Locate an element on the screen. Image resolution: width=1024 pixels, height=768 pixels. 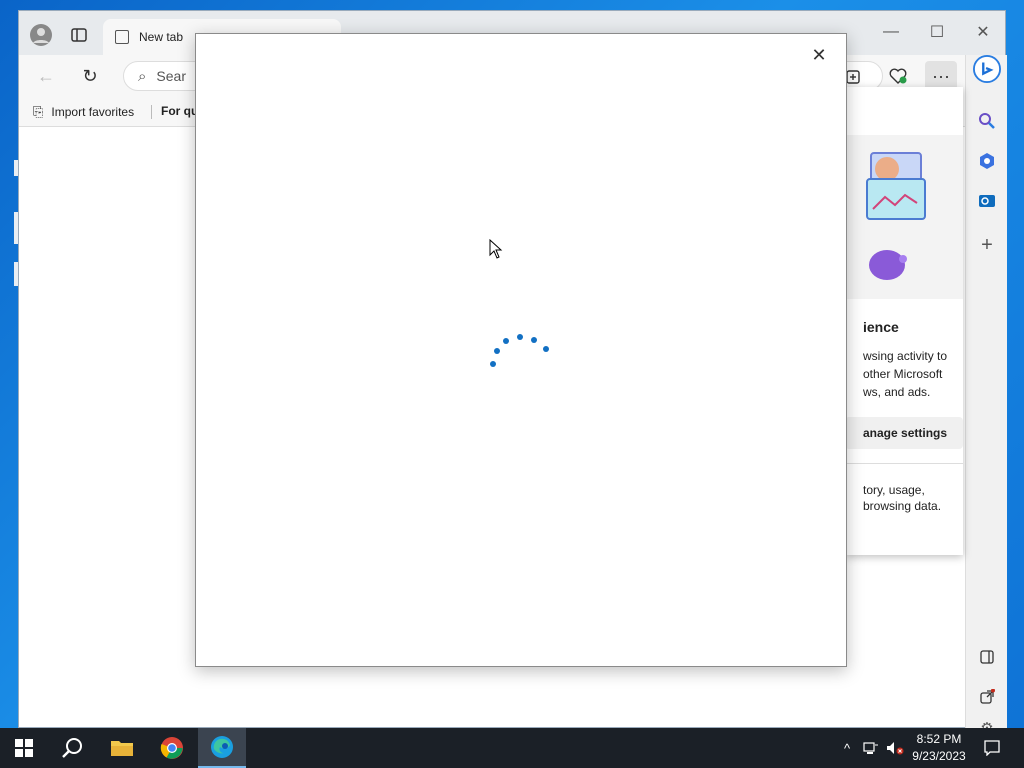
flyout-text-line-2: other Microsoft is located at coordinates (903, 374).